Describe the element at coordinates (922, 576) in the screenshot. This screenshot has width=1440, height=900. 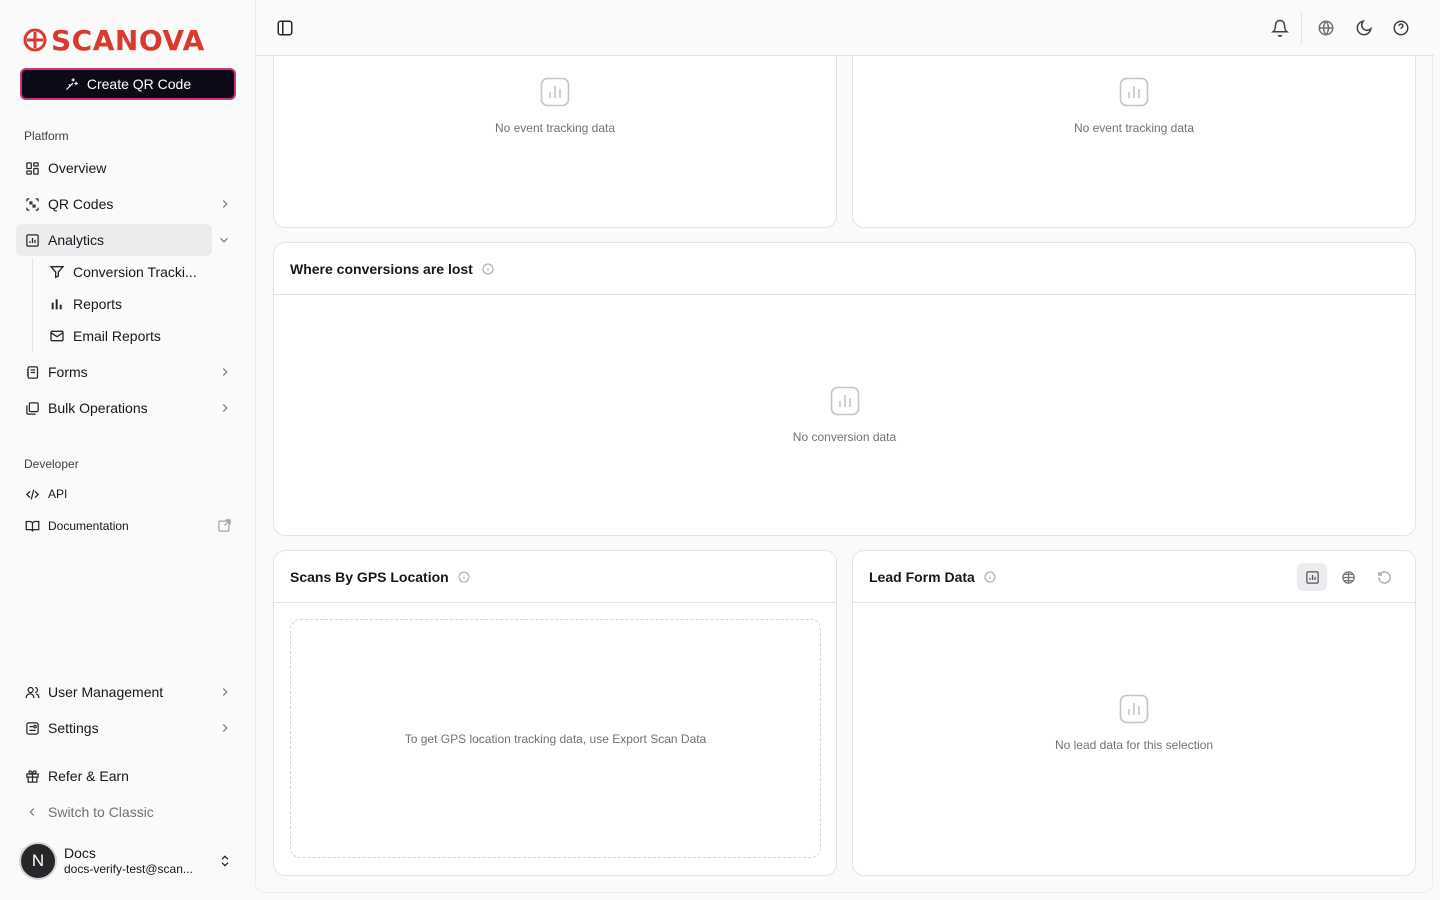
I see `card-title: Lead Form Data` at that location.